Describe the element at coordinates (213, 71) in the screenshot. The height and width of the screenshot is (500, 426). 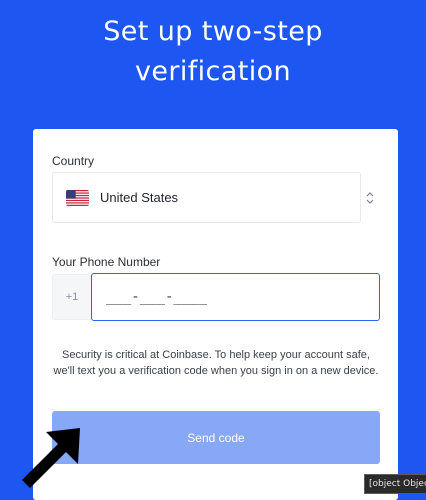
I see `page-title-line-2: verification` at that location.